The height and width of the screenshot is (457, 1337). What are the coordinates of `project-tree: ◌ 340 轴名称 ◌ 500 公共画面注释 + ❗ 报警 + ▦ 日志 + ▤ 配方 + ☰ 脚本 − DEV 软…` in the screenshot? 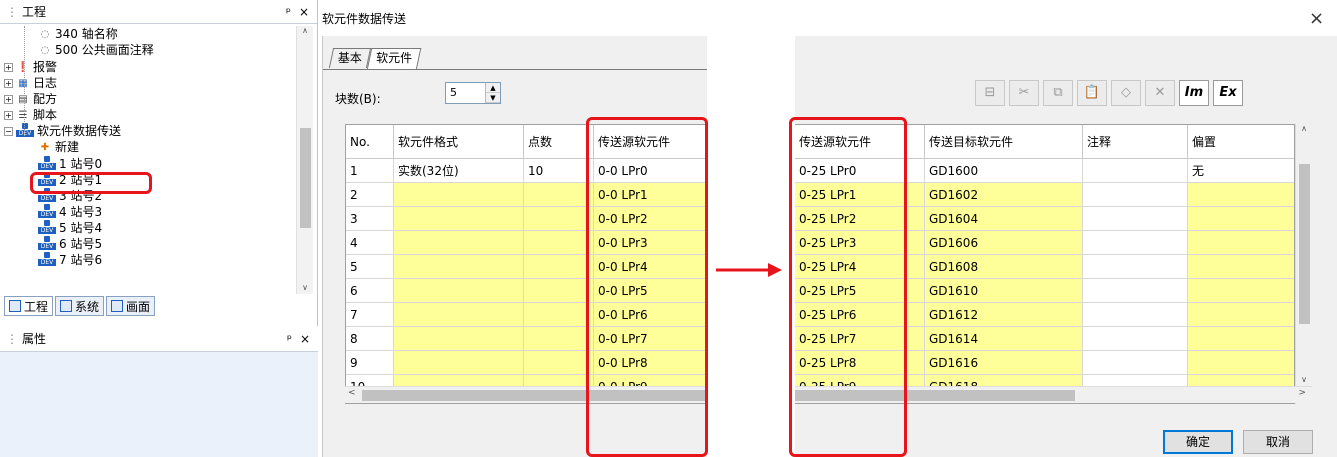 It's located at (148, 160).